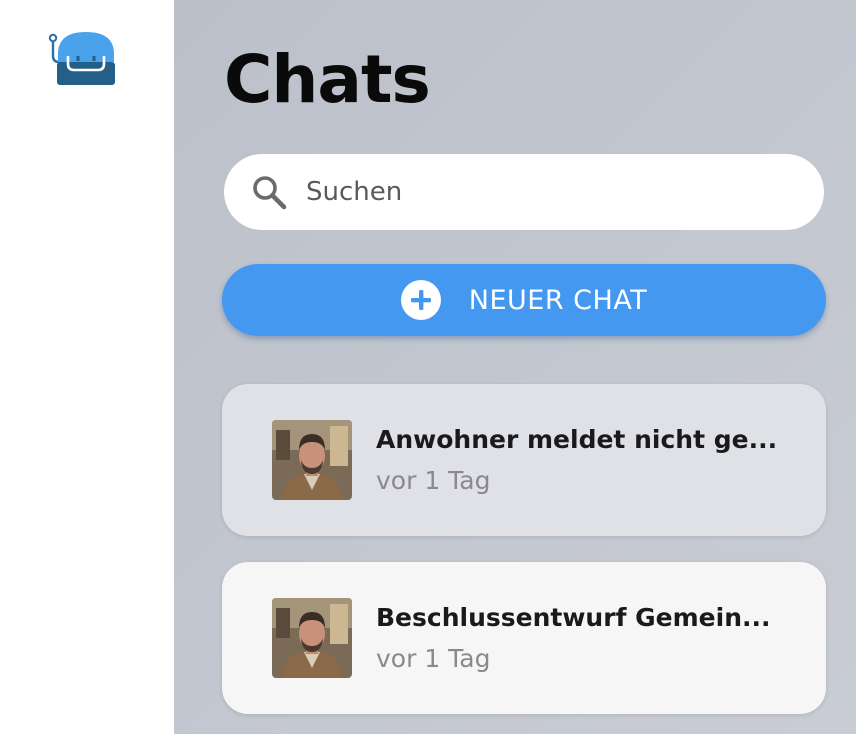 Image resolution: width=856 pixels, height=734 pixels. Describe the element at coordinates (558, 300) in the screenshot. I see `new-chat-label: NEUER CHAT` at that location.